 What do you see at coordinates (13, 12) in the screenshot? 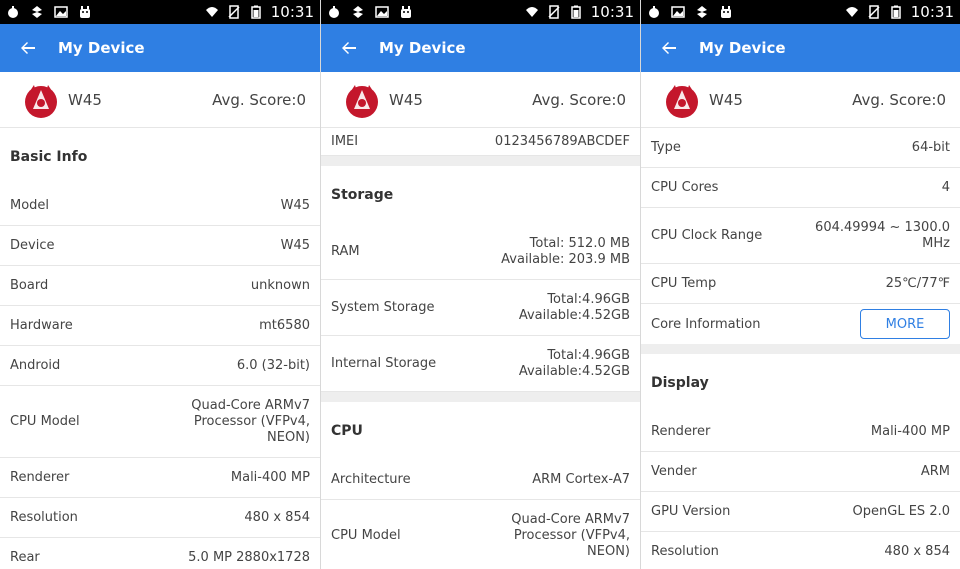
I see `notification-icon` at bounding box center [13, 12].